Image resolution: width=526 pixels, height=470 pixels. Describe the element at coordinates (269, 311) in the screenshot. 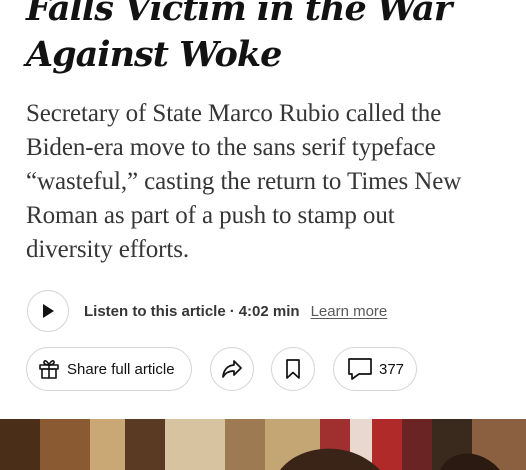

I see `listen-duration: 4:02 min` at that location.